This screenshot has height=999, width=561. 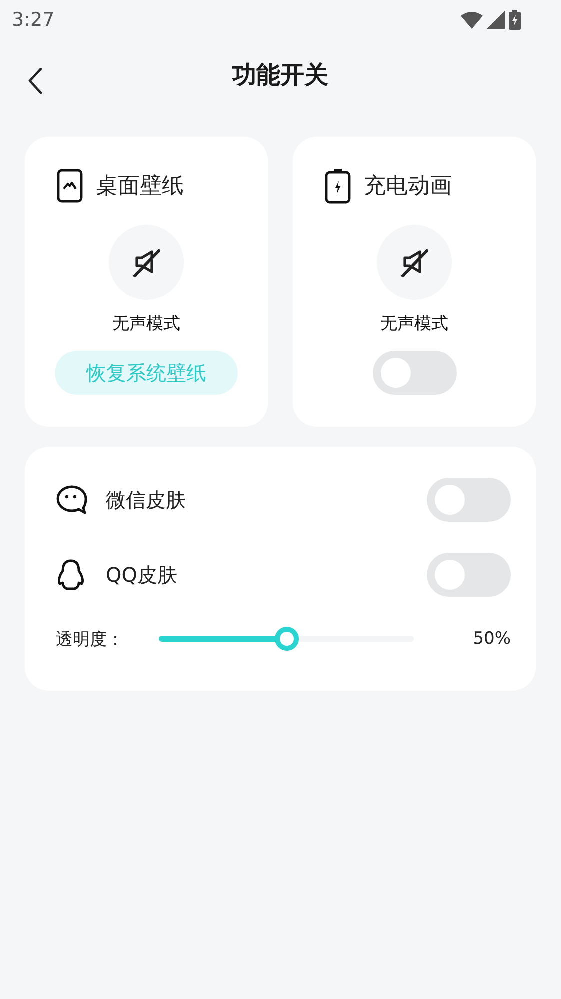 What do you see at coordinates (286, 639) in the screenshot?
I see `slider-thumb` at bounding box center [286, 639].